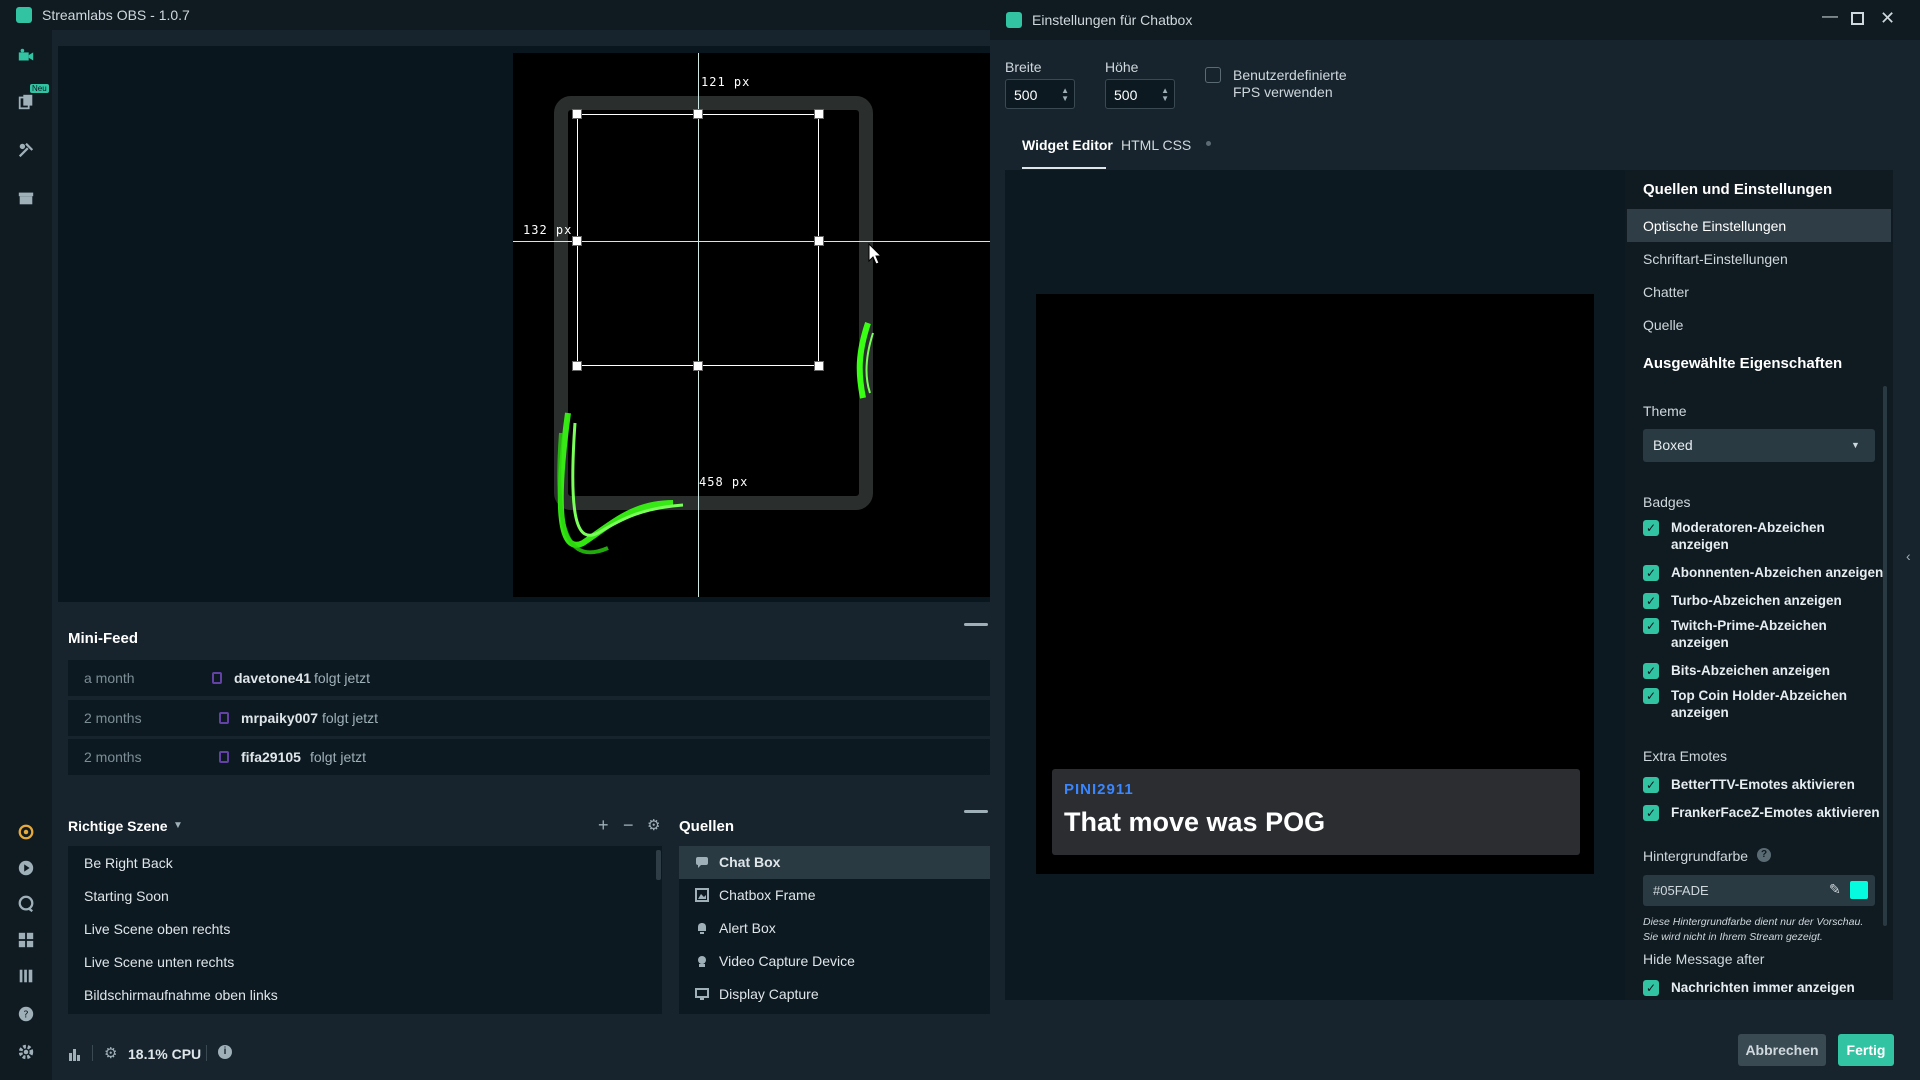 The width and height of the screenshot is (1920, 1080). I want to click on always-show-checkbox: ✓, so click(1651, 988).